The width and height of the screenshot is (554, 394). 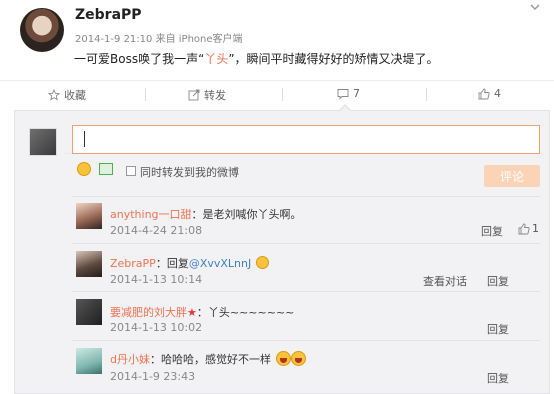 What do you see at coordinates (277, 93) in the screenshot?
I see `action-bar: 收藏 转发 7 4` at bounding box center [277, 93].